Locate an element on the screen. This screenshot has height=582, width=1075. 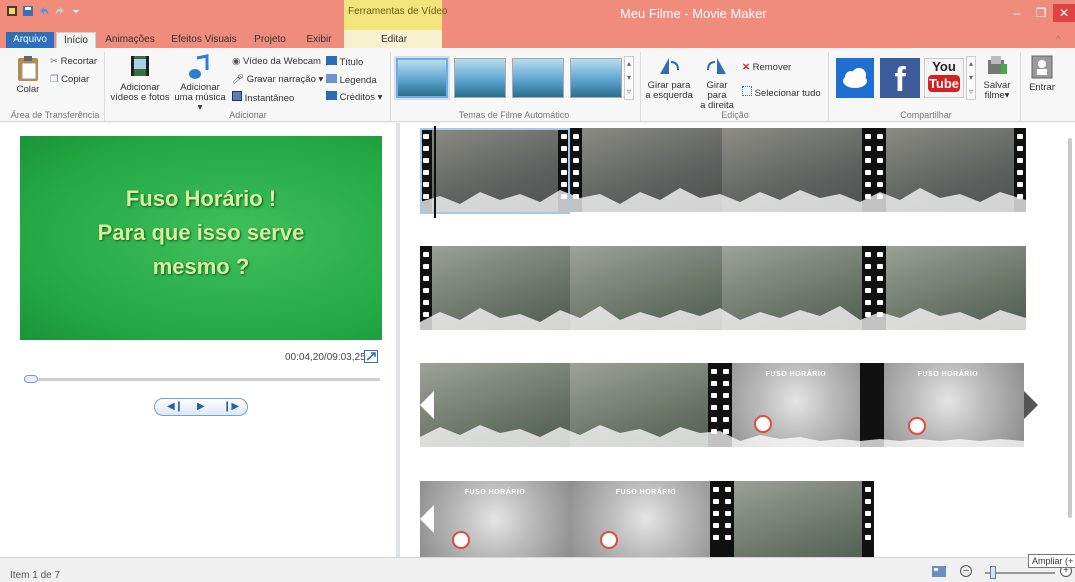
video-clip is located at coordinates (798, 519).